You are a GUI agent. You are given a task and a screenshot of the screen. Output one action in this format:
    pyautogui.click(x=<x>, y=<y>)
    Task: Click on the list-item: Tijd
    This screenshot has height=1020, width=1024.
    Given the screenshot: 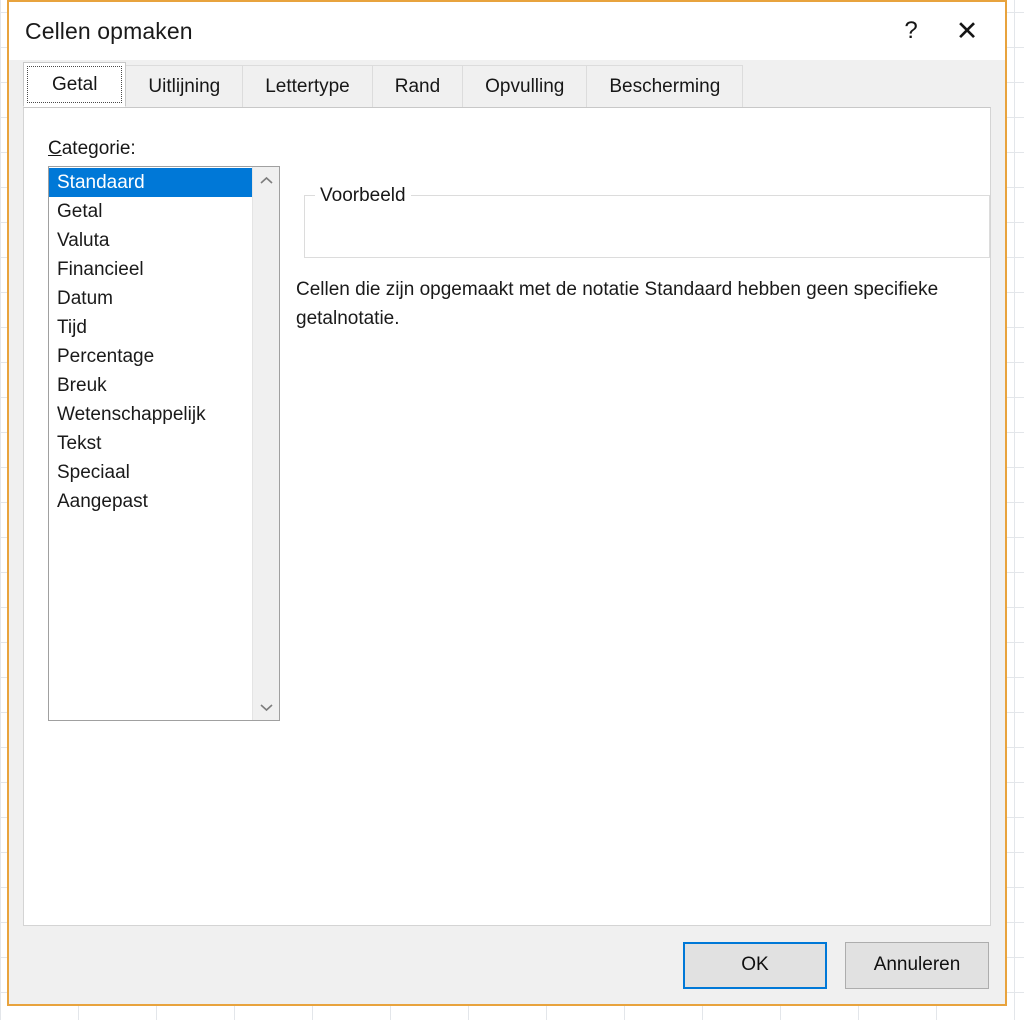 What is the action you would take?
    pyautogui.click(x=150, y=327)
    